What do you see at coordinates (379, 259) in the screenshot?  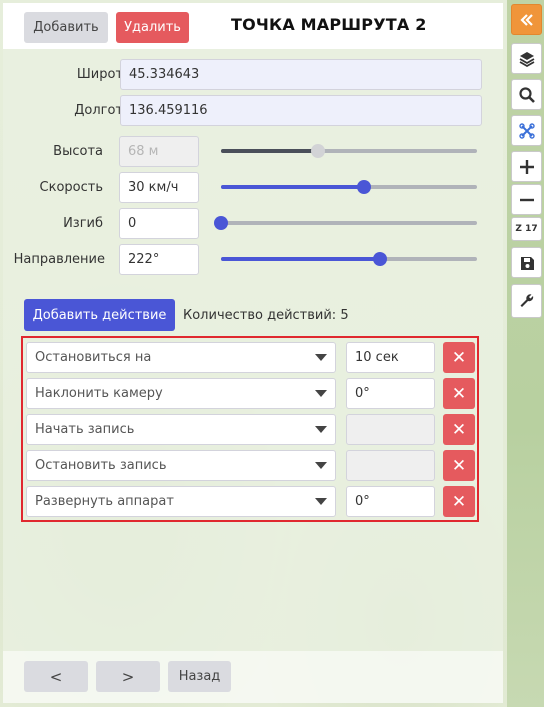 I see `heading-slider-thumb` at bounding box center [379, 259].